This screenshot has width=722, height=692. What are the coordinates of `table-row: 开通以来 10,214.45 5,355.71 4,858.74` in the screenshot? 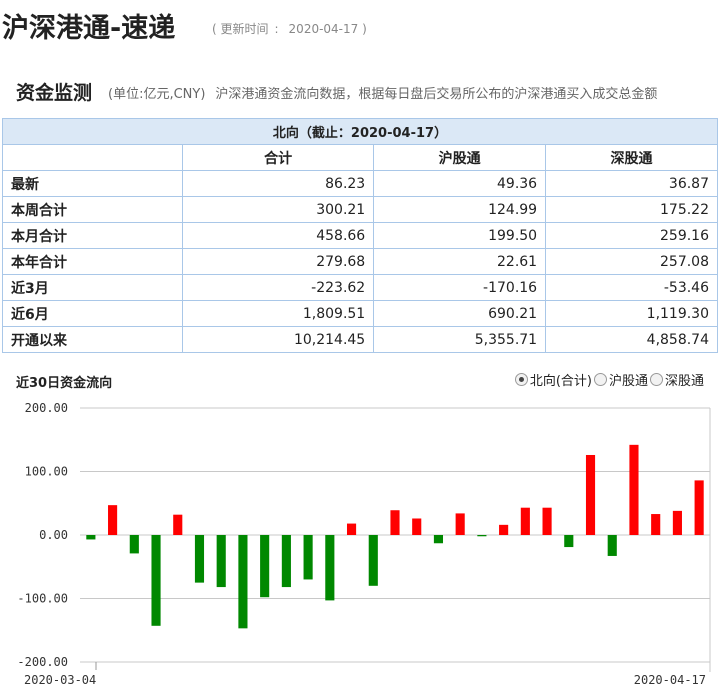 It's located at (360, 339).